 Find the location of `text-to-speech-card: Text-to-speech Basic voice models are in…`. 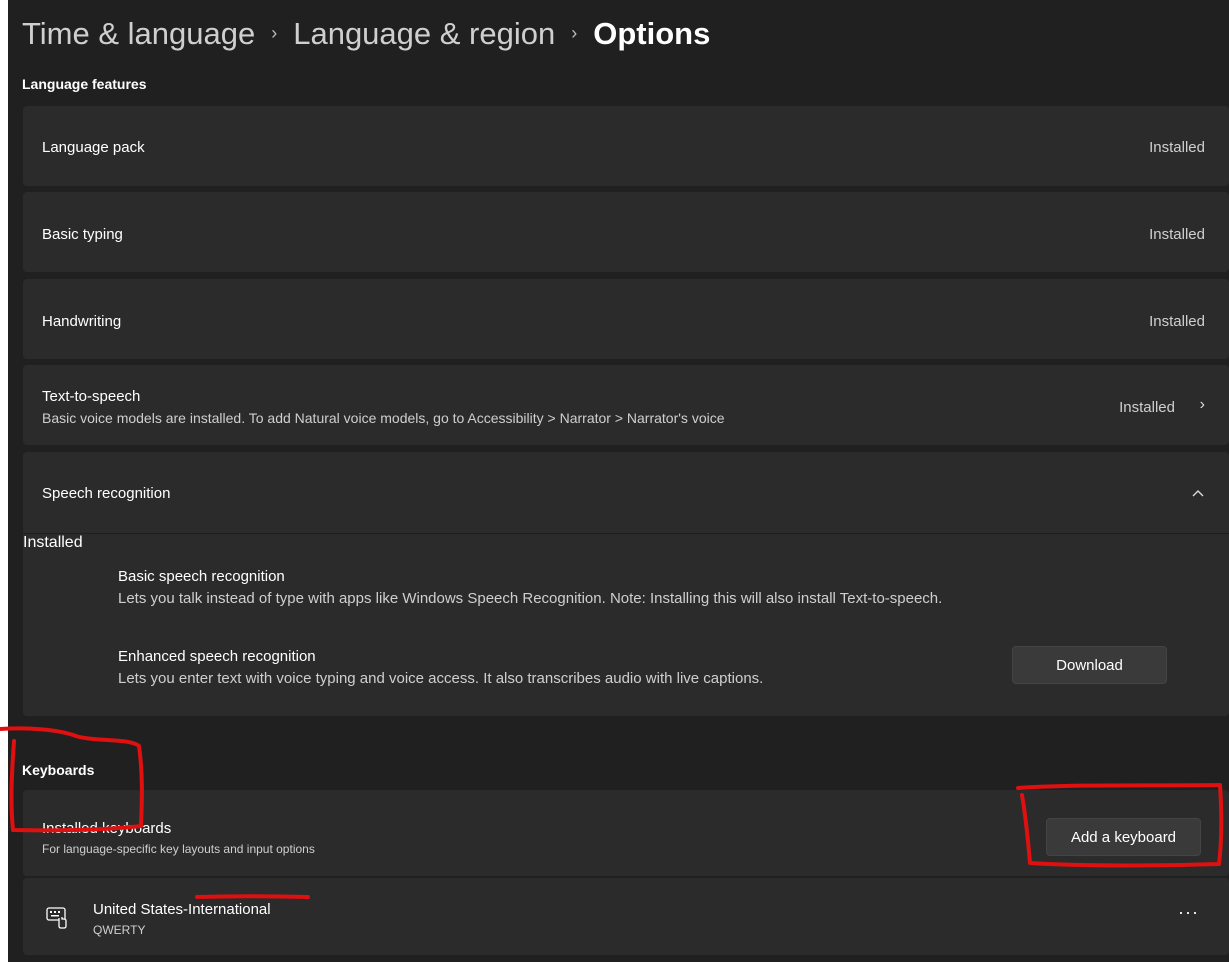

text-to-speech-card: Text-to-speech Basic voice models are in… is located at coordinates (626, 405).